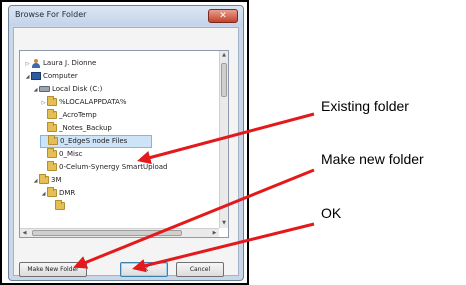  I want to click on tree-item-partial, so click(57, 206).